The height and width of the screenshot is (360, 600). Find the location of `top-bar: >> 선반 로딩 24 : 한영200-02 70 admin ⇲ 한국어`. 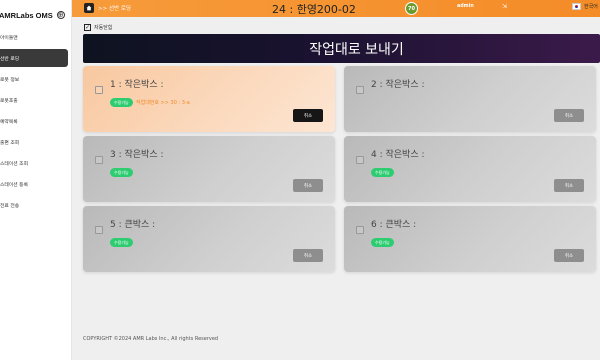

top-bar: >> 선반 로딩 24 : 한영200-02 70 admin ⇲ 한국어 is located at coordinates (336, 8).